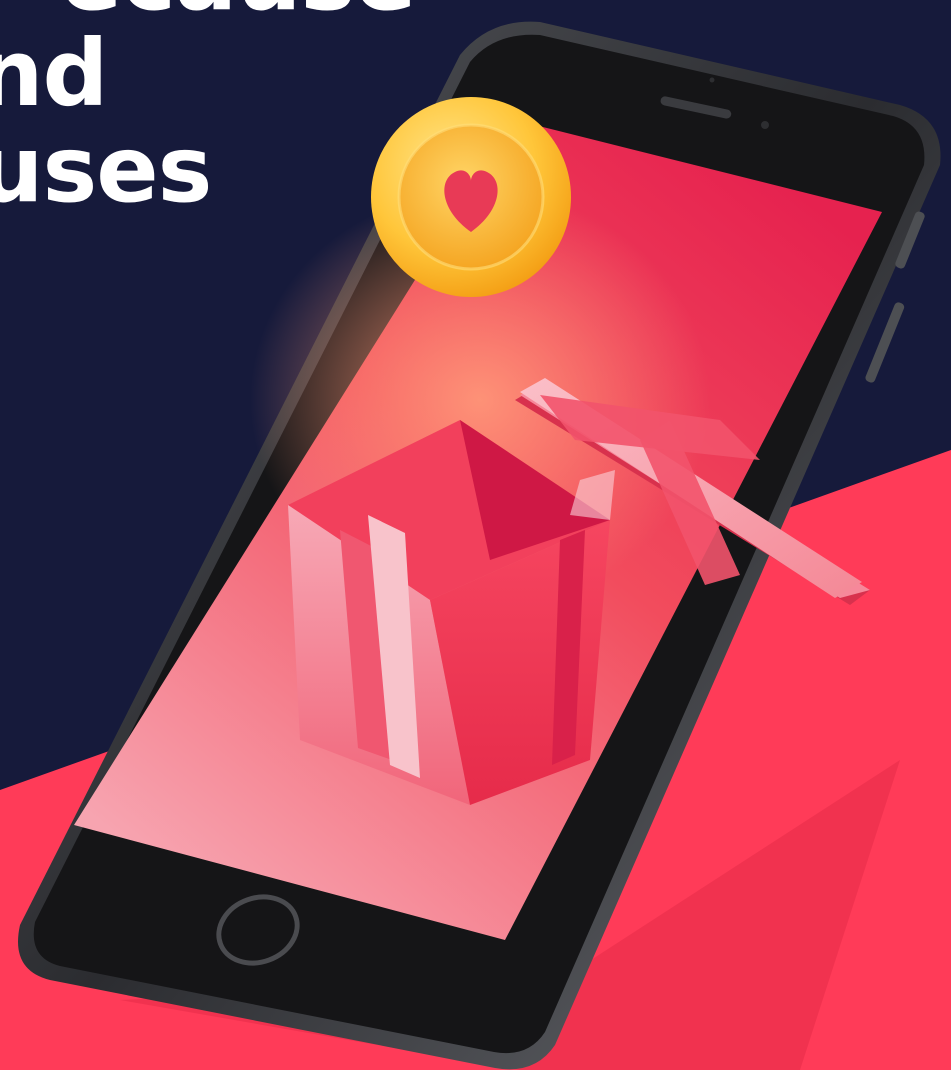 The height and width of the screenshot is (1070, 951). Describe the element at coordinates (712, 80) in the screenshot. I see `sensor-dot` at that location.